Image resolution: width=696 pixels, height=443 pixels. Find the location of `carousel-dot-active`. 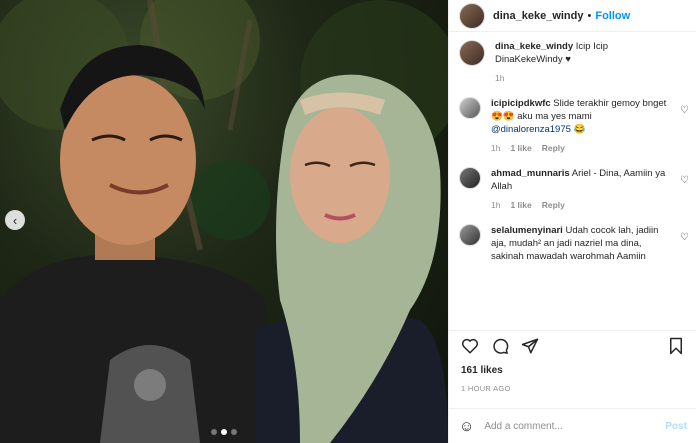

carousel-dot-active is located at coordinates (224, 432).